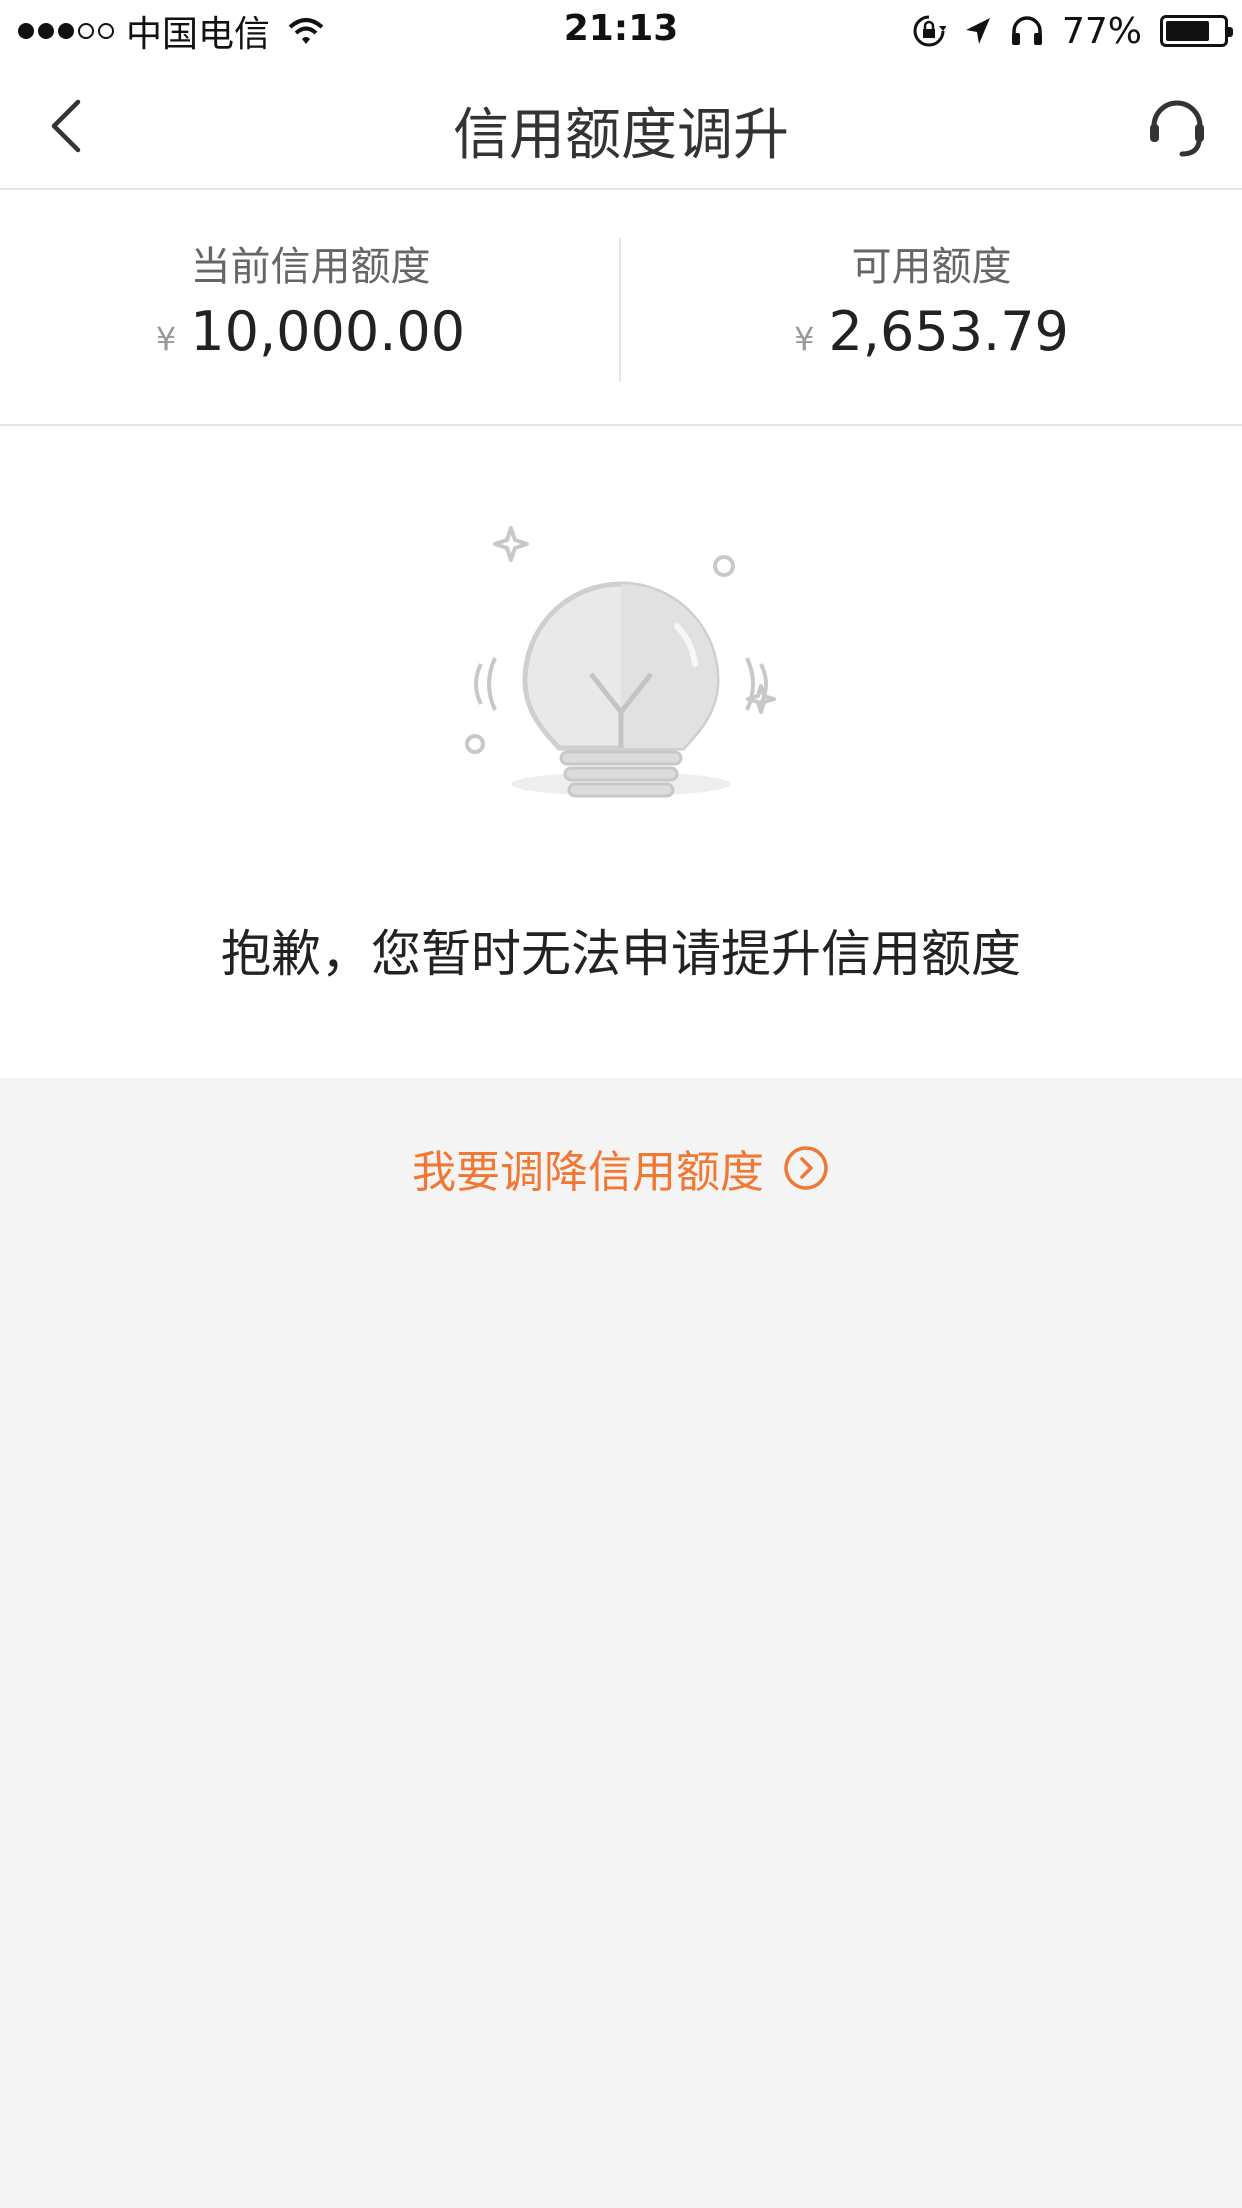  Describe the element at coordinates (310, 267) in the screenshot. I see `current-limit-label: 当前信用额度` at that location.